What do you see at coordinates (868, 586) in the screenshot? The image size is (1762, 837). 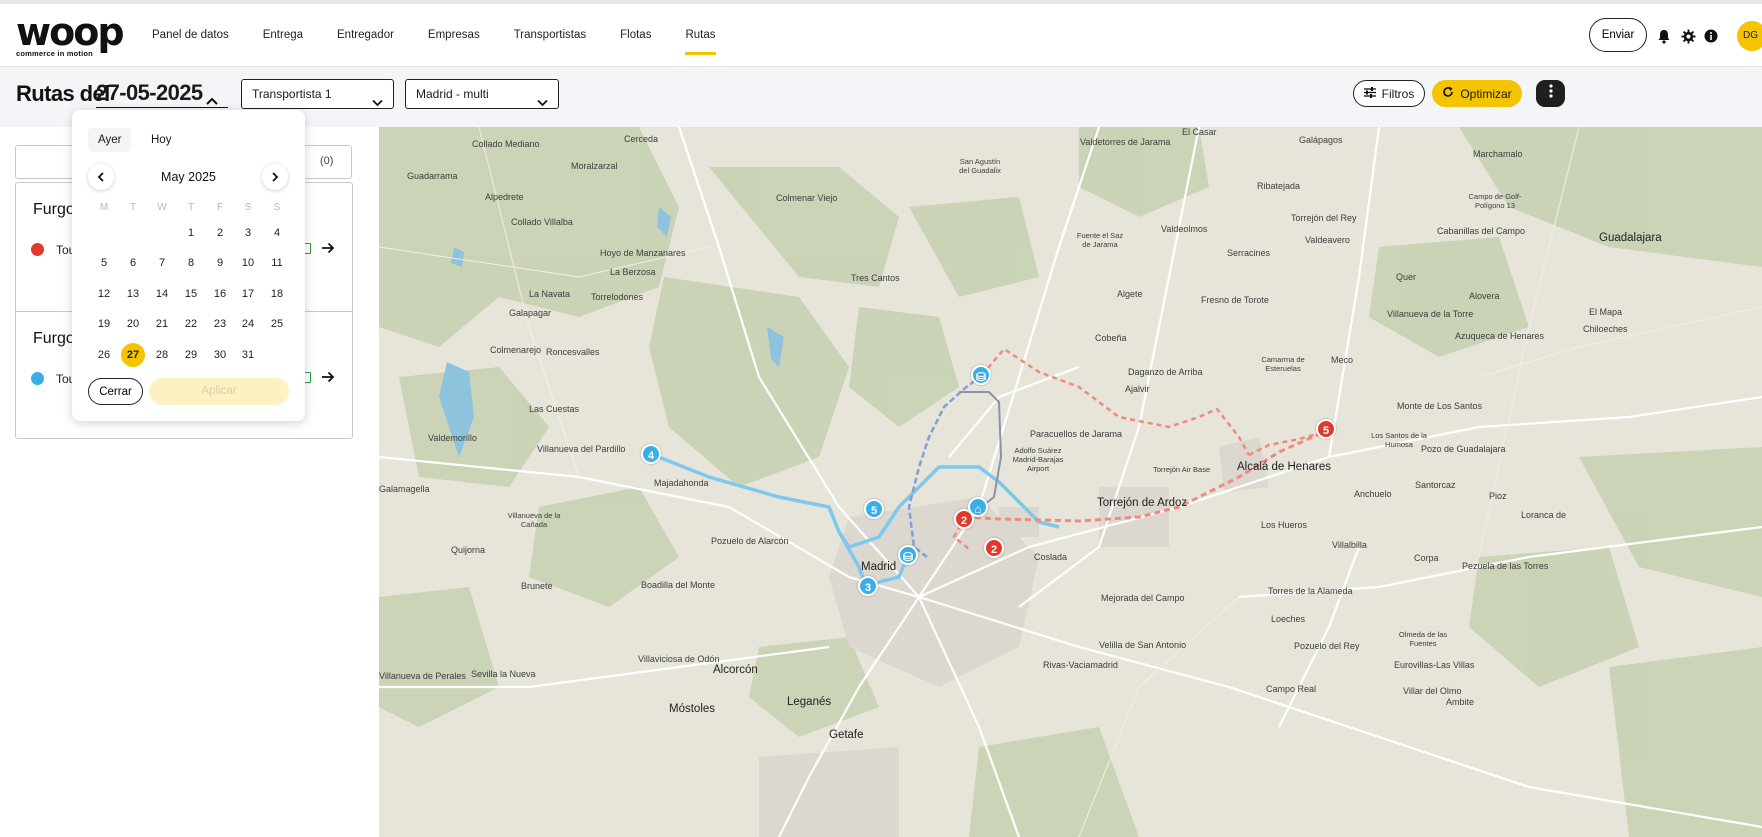 I see `stop-marker: 3` at bounding box center [868, 586].